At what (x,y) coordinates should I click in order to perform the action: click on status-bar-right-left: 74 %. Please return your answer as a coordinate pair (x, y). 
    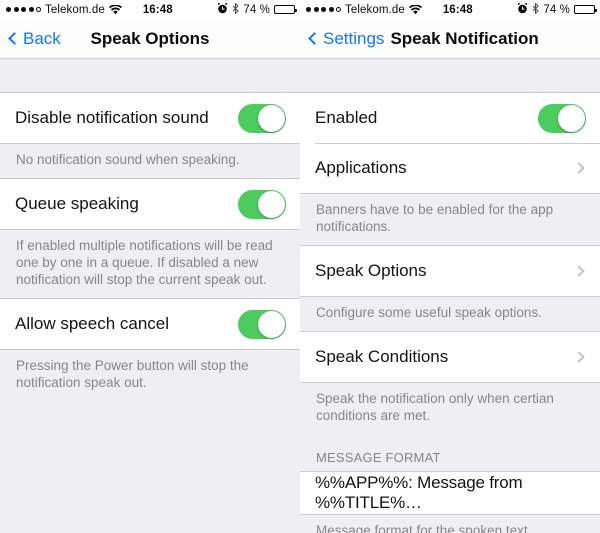
    Looking at the image, I should click on (257, 9).